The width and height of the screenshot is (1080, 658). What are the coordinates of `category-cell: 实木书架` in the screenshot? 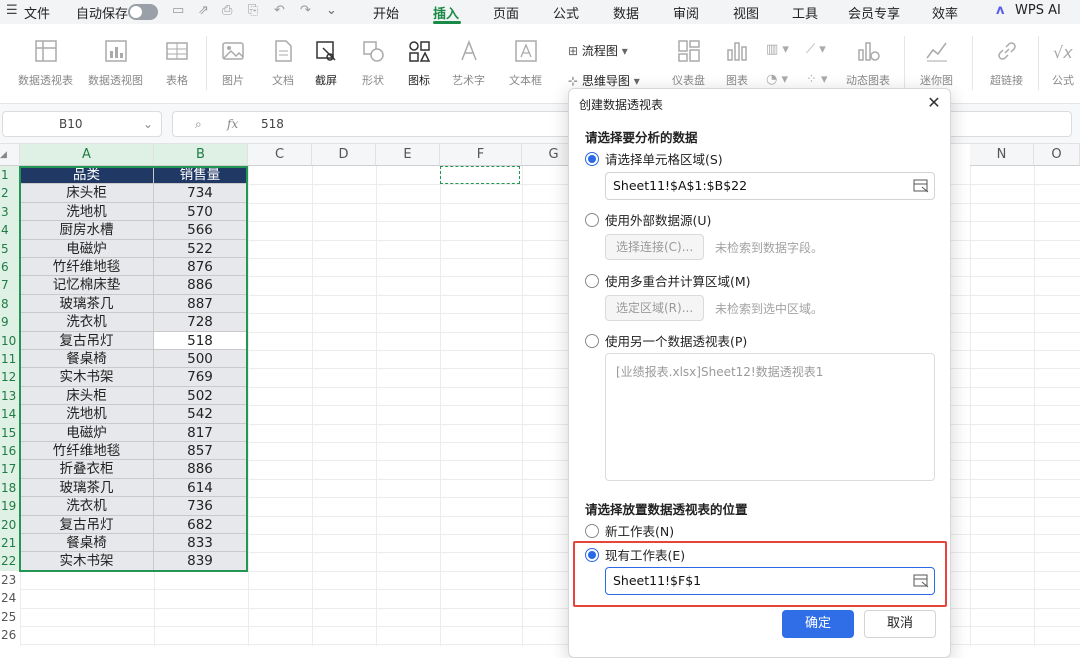 It's located at (87, 561).